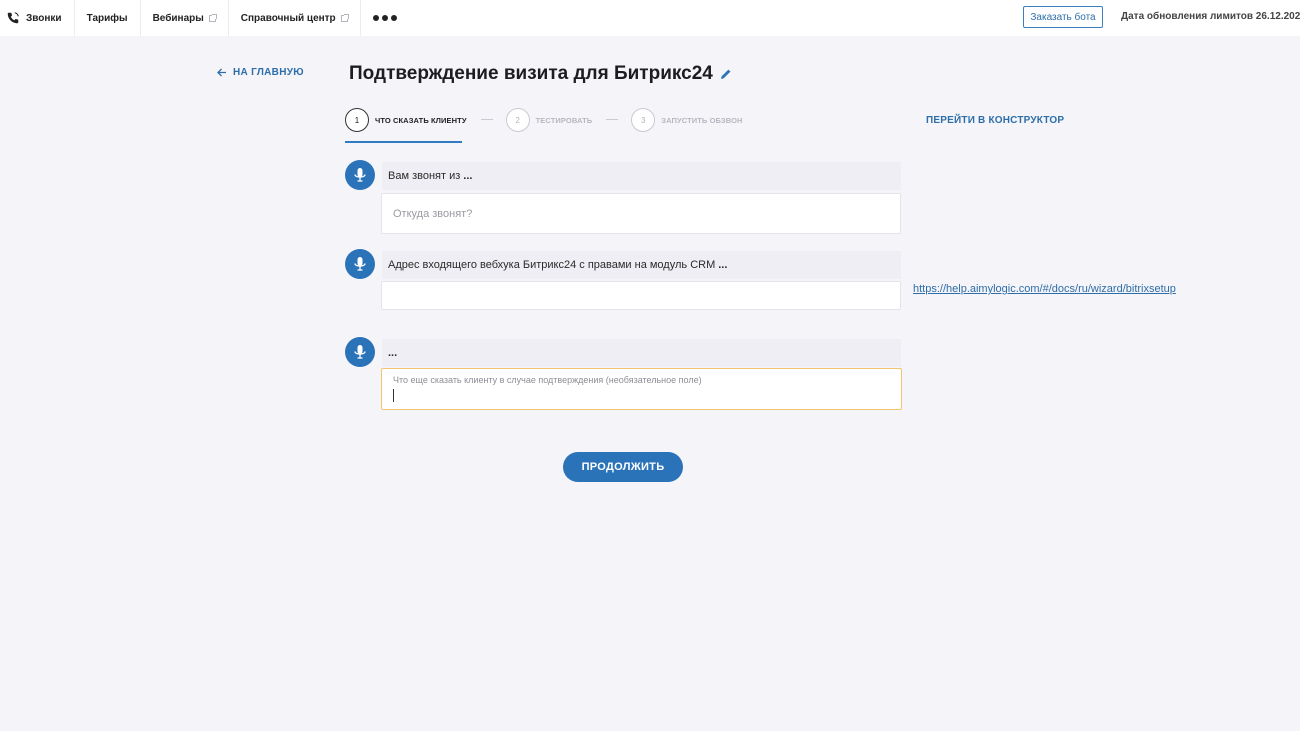 The height and width of the screenshot is (731, 1300). I want to click on step-label: ЧТО СКАЗАТЬ КЛИЕНТУ, so click(421, 120).